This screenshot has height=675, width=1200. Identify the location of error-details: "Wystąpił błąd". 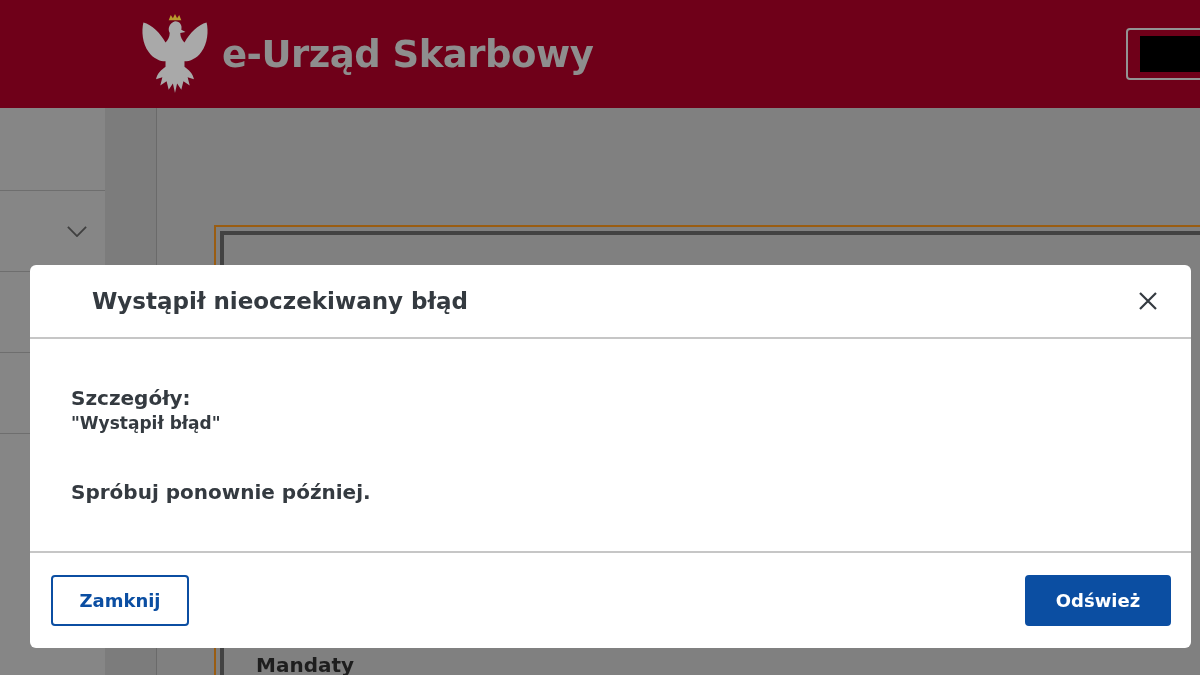
(146, 423).